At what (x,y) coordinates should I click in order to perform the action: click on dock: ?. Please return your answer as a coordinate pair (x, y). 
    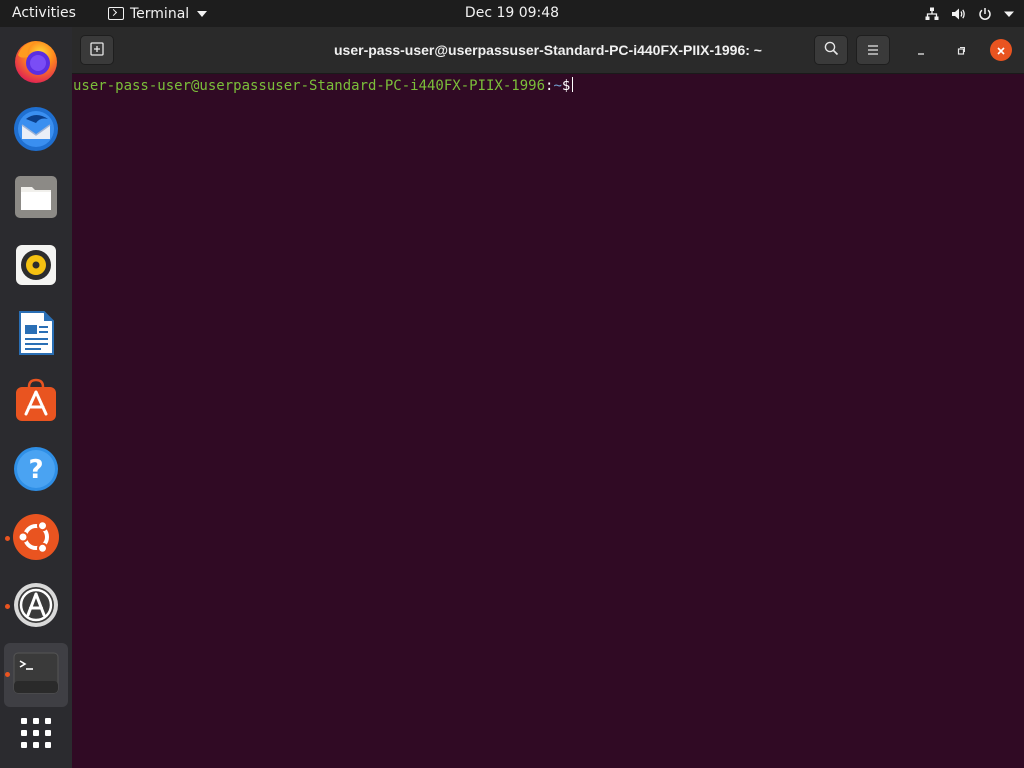
    Looking at the image, I should click on (36, 397).